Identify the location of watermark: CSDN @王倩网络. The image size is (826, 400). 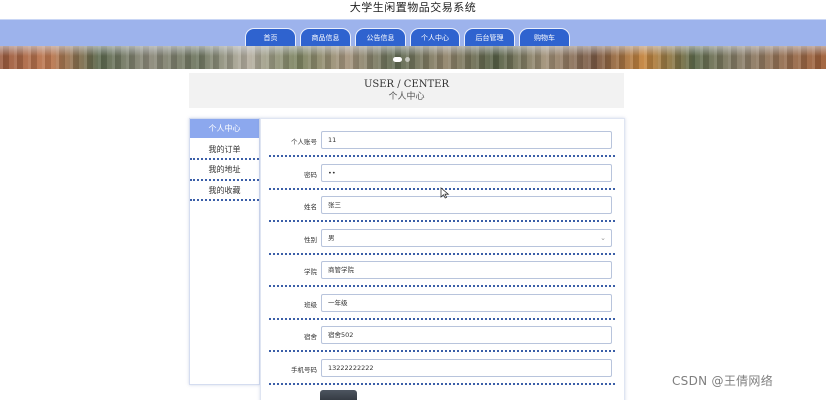
(723, 381).